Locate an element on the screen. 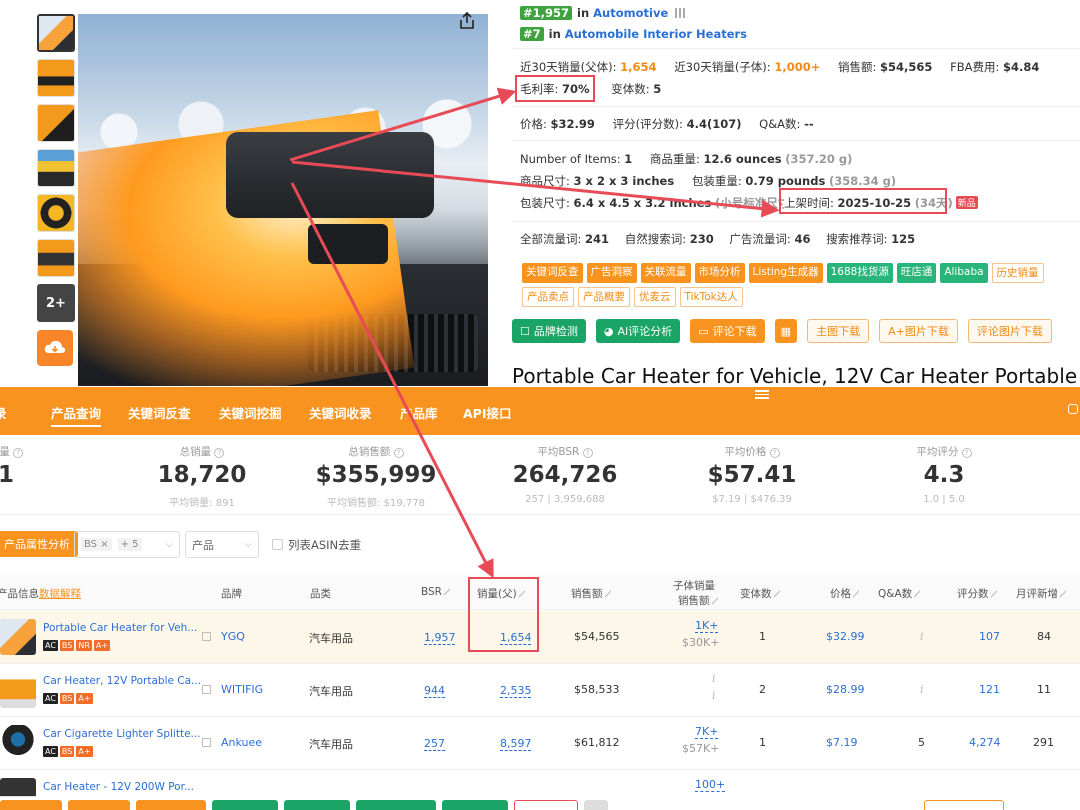  brand-link: YGQ is located at coordinates (233, 636).